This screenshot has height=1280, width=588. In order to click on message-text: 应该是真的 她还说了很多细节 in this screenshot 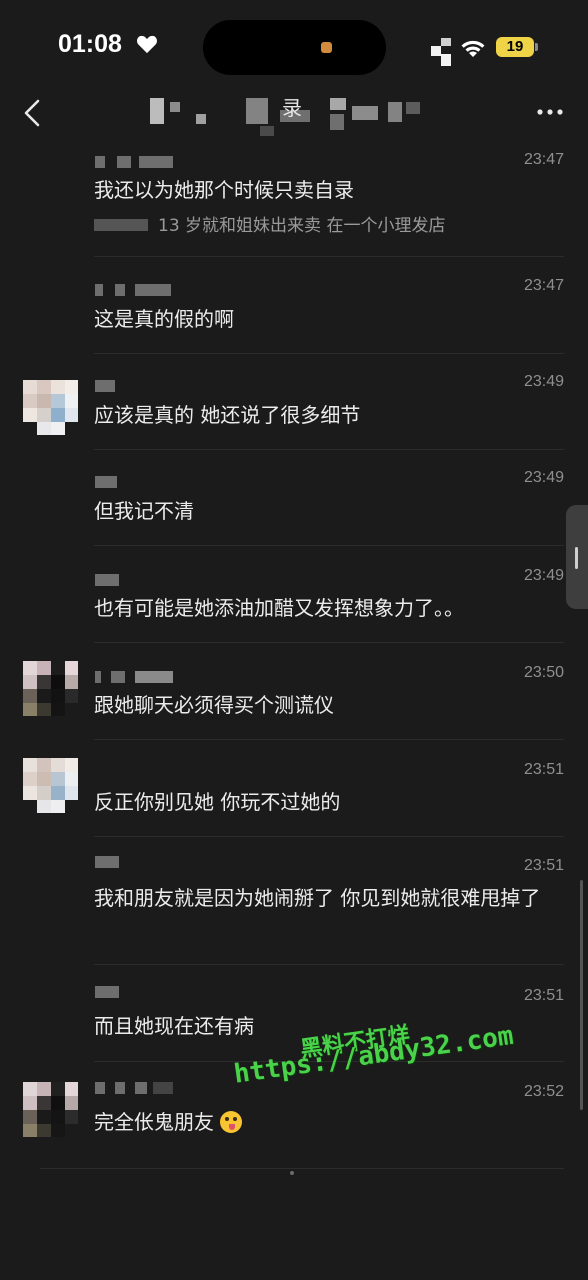, I will do `click(227, 415)`.